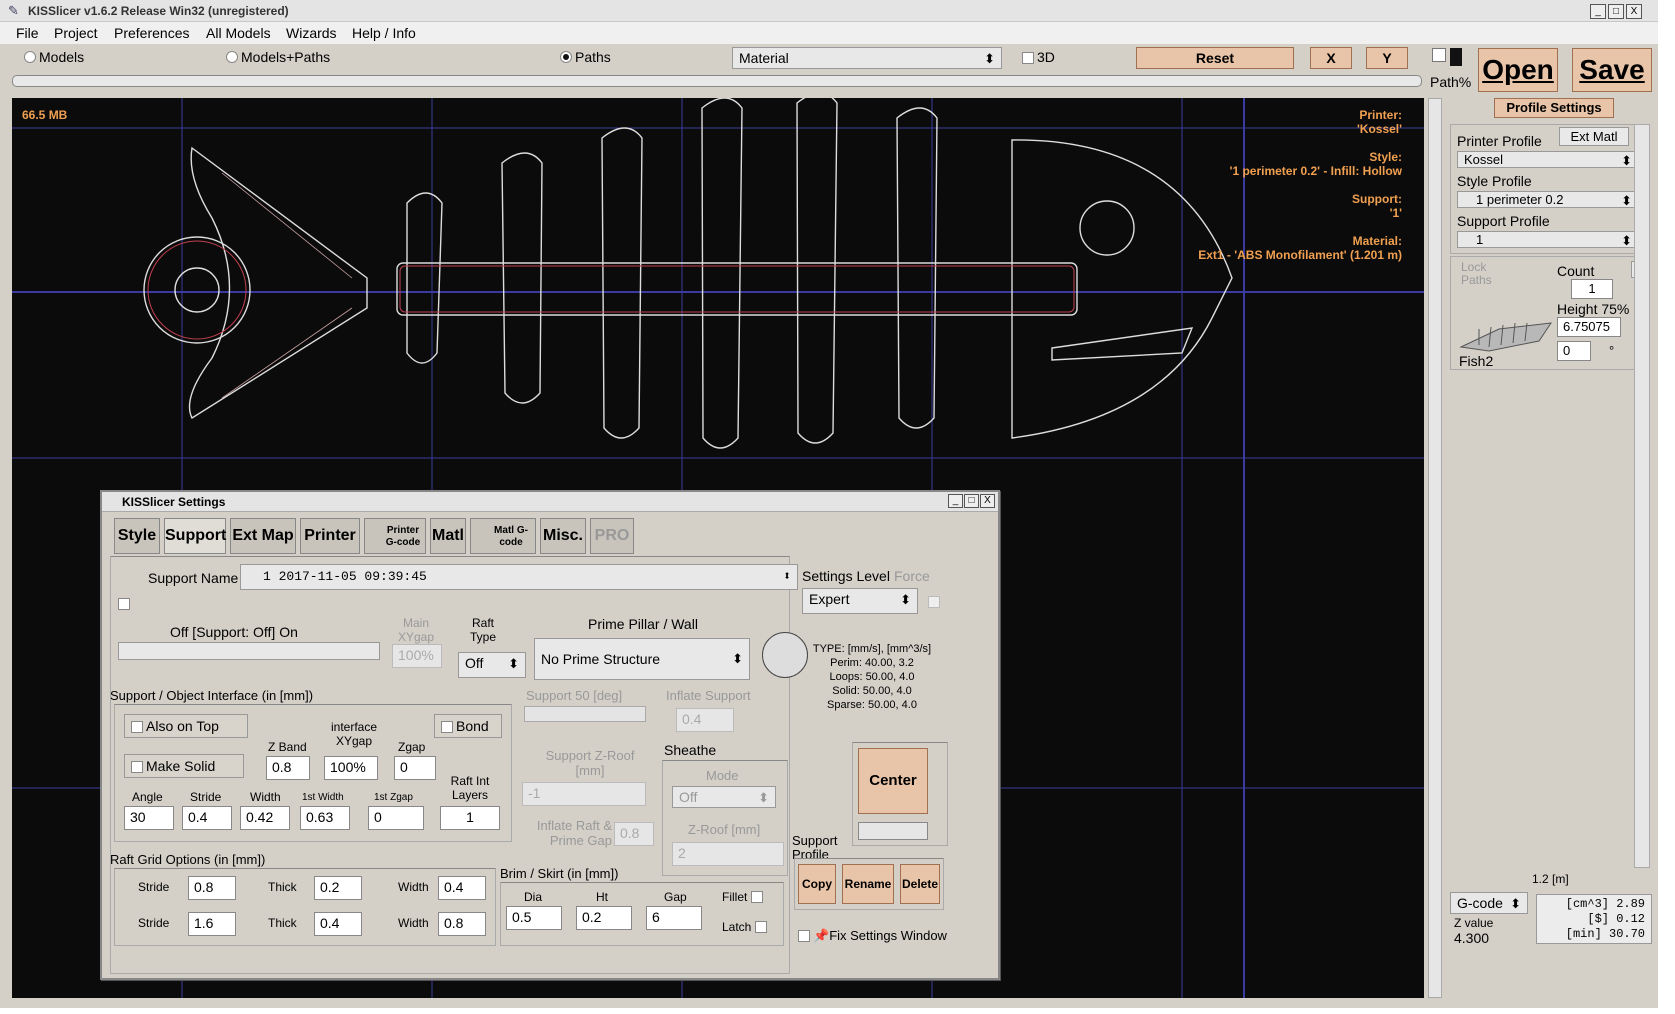 The width and height of the screenshot is (1675, 1014). What do you see at coordinates (207, 818) in the screenshot?
I see `stride-field: 0.4` at bounding box center [207, 818].